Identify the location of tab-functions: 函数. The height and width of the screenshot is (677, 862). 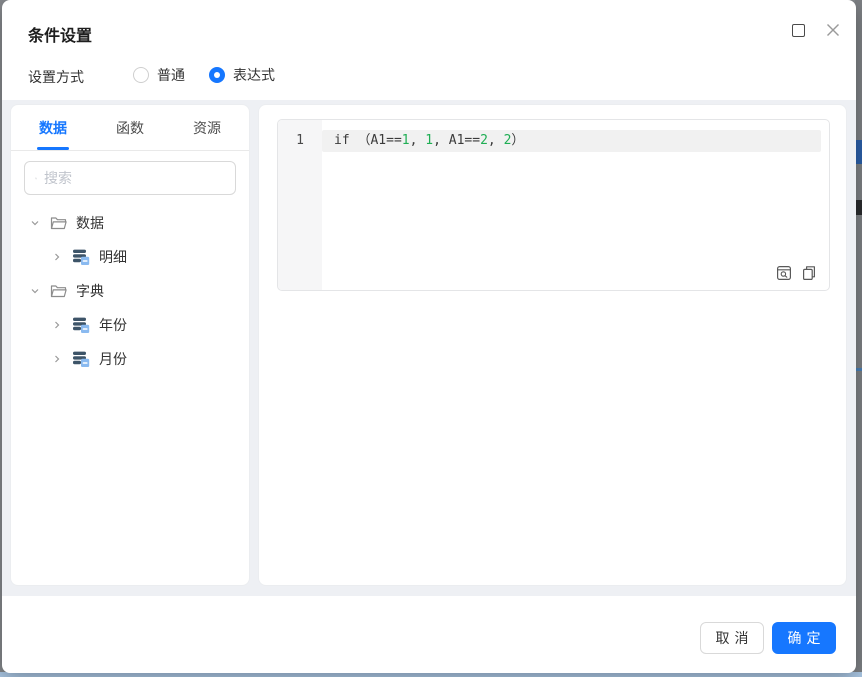
(130, 127).